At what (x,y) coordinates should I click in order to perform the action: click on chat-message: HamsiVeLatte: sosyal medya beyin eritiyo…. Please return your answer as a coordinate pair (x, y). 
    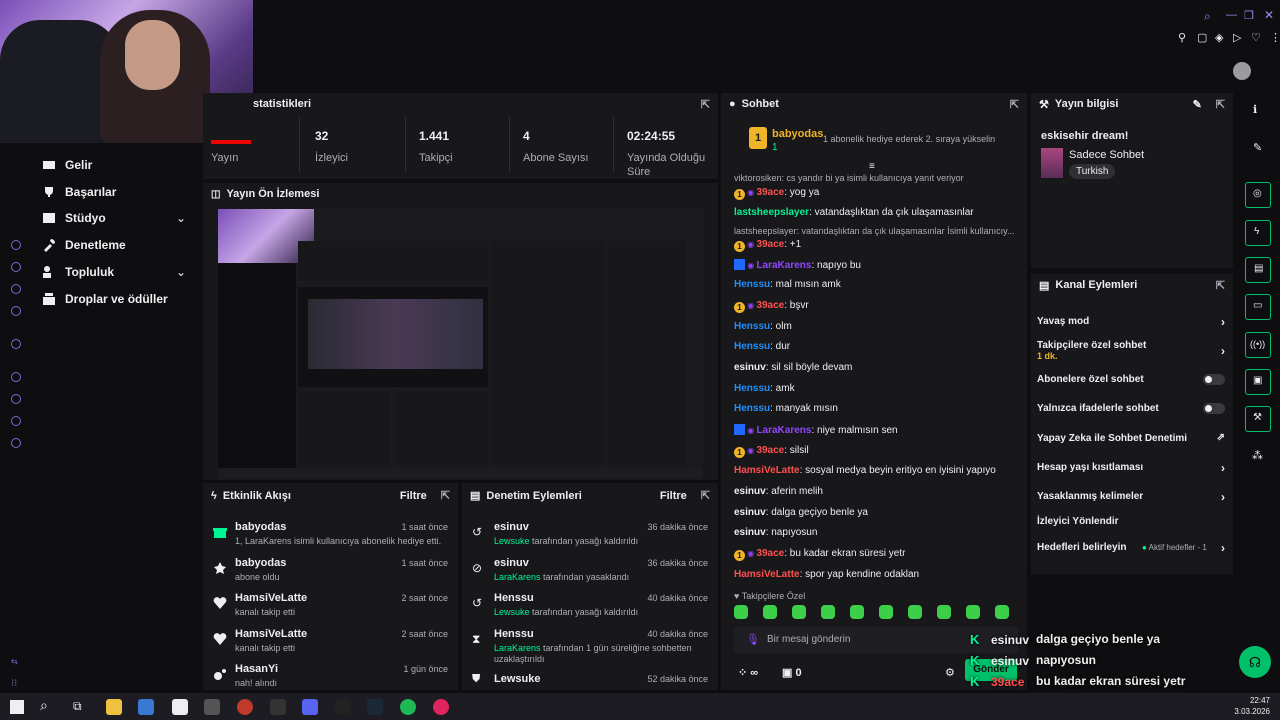
    Looking at the image, I should click on (879, 470).